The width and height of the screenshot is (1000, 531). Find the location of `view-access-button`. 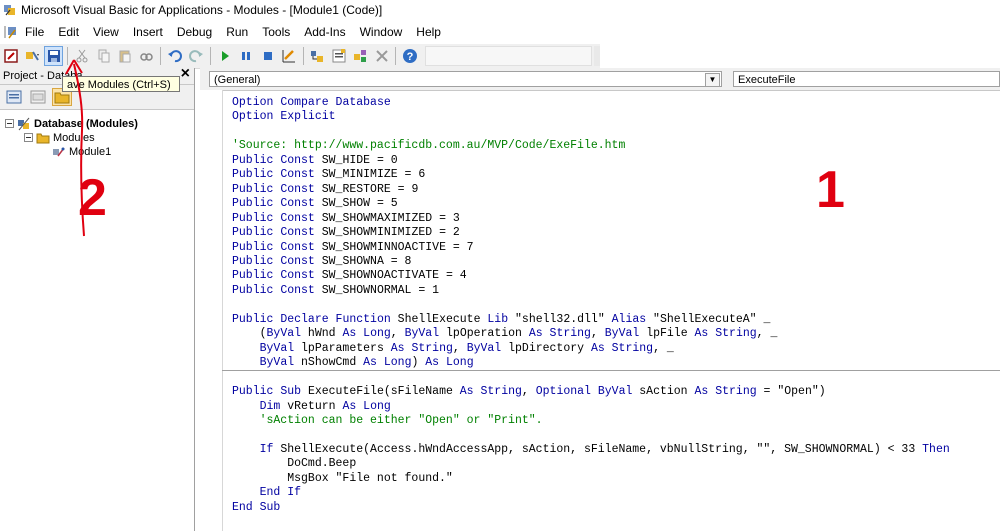

view-access-button is located at coordinates (10, 56).